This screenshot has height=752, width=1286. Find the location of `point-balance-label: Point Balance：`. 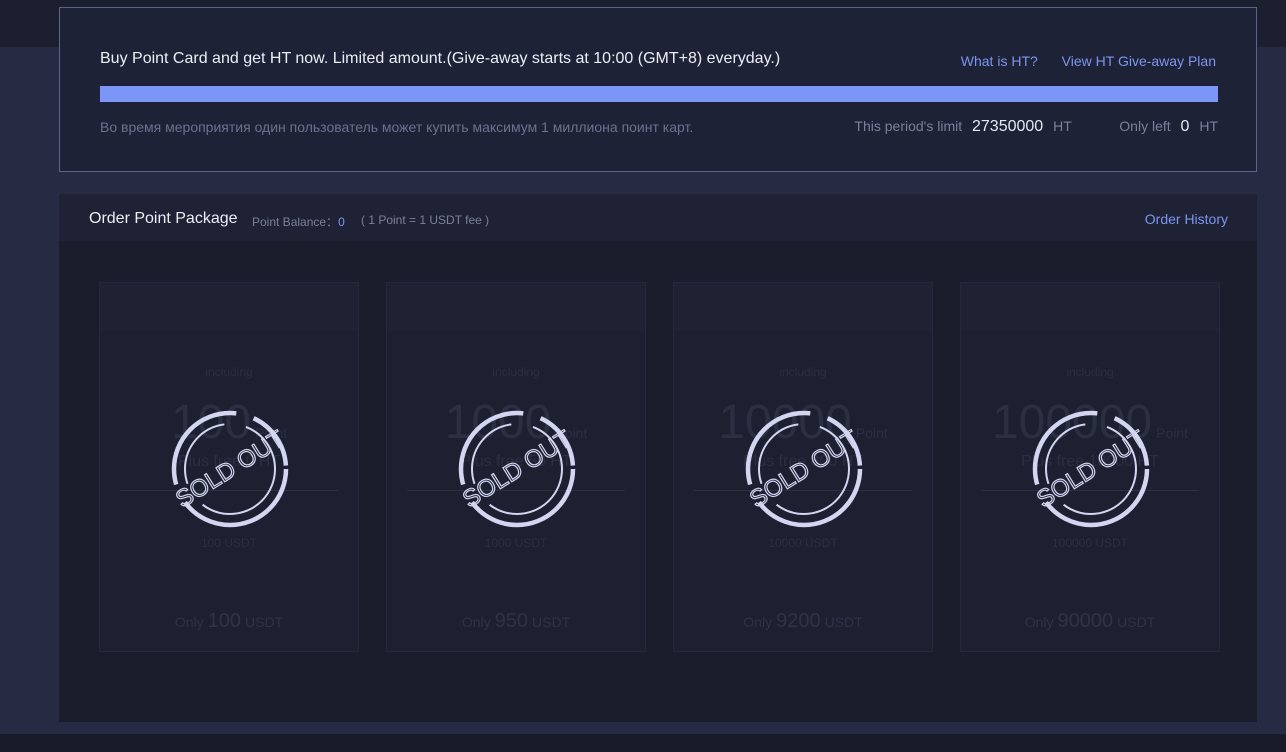

point-balance-label: Point Balance： is located at coordinates (295, 222).